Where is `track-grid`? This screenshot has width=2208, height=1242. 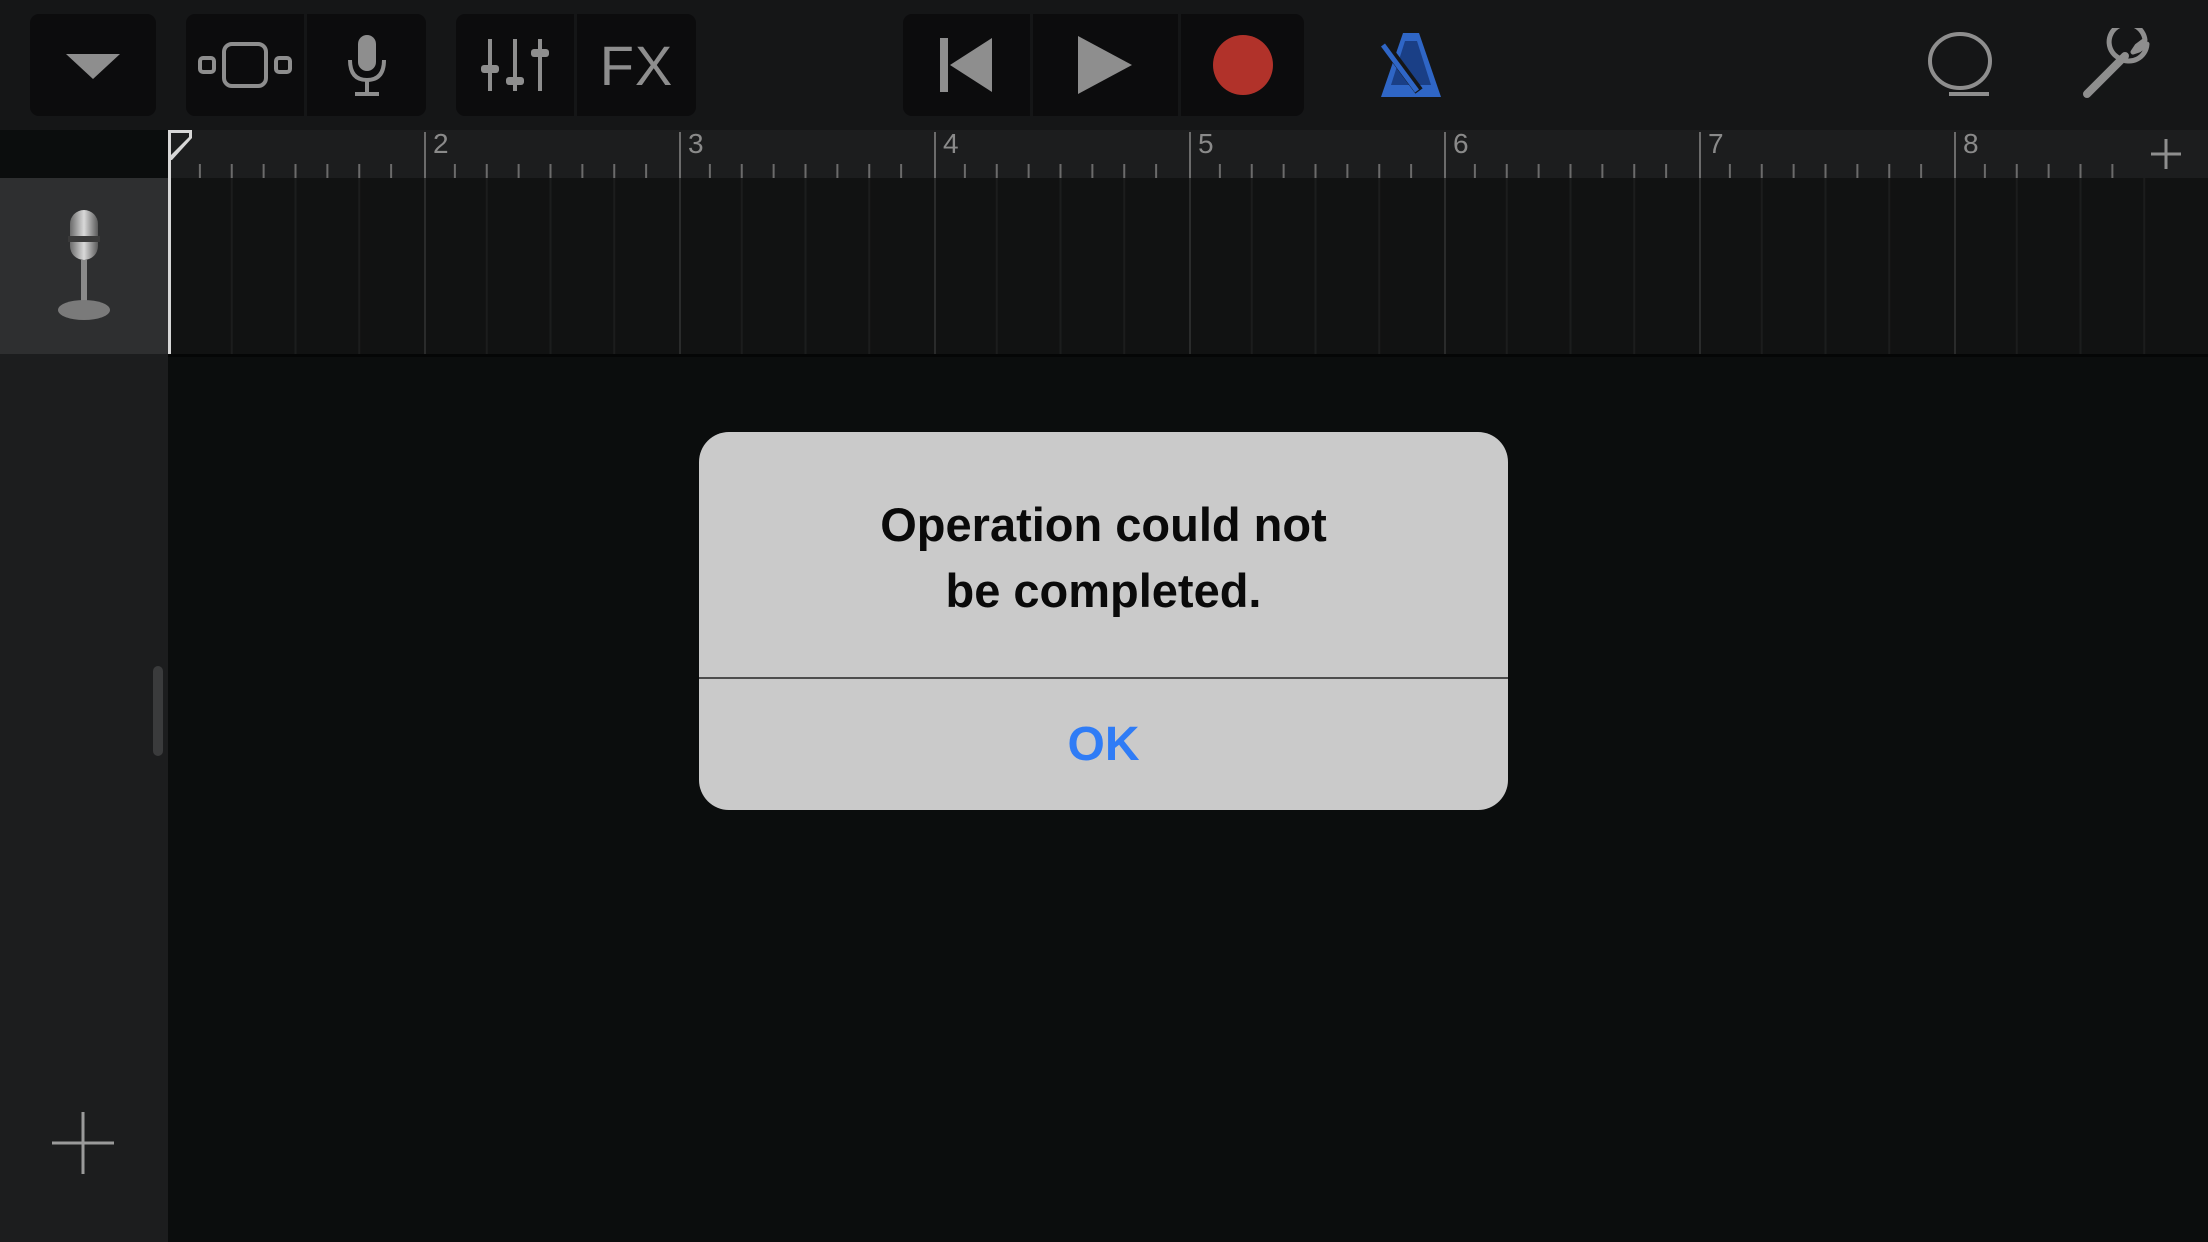 track-grid is located at coordinates (1157, 266).